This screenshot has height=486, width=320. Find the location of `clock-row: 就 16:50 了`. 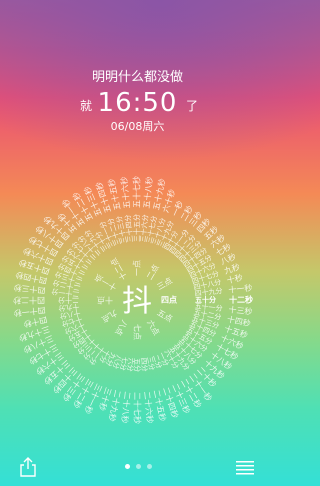

clock-row: 就 16:50 了 is located at coordinates (137, 104).